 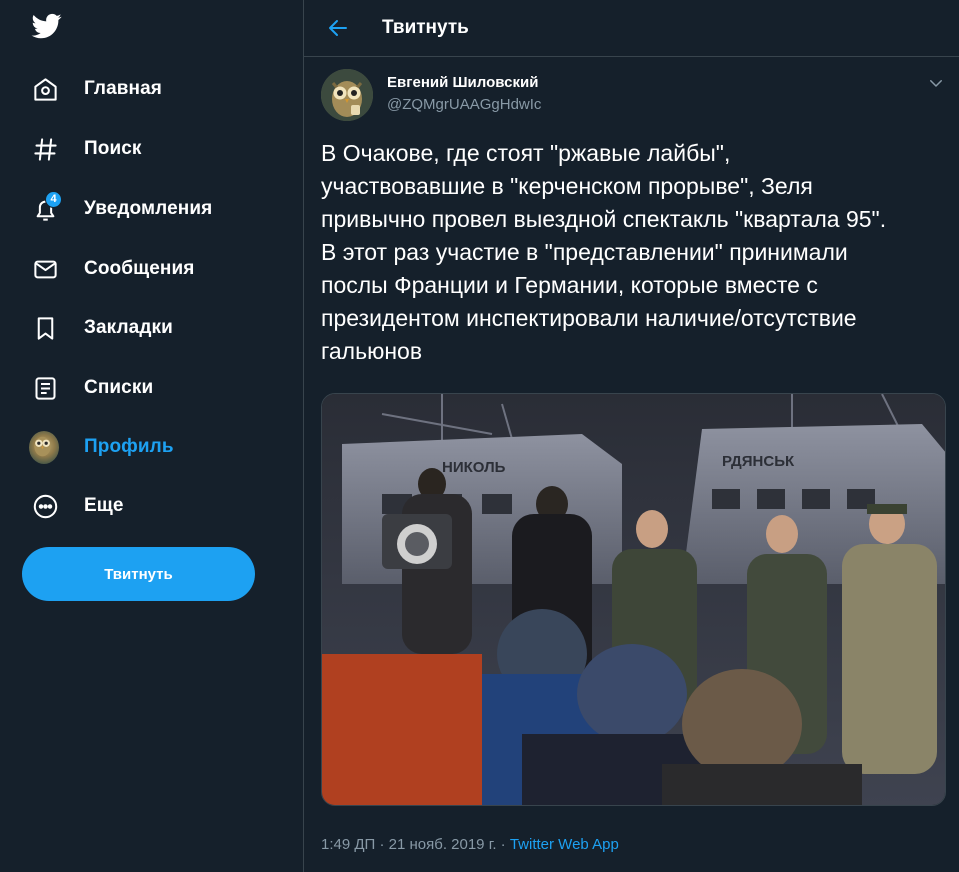 I want to click on bell-icon: 4, so click(x=47, y=206).